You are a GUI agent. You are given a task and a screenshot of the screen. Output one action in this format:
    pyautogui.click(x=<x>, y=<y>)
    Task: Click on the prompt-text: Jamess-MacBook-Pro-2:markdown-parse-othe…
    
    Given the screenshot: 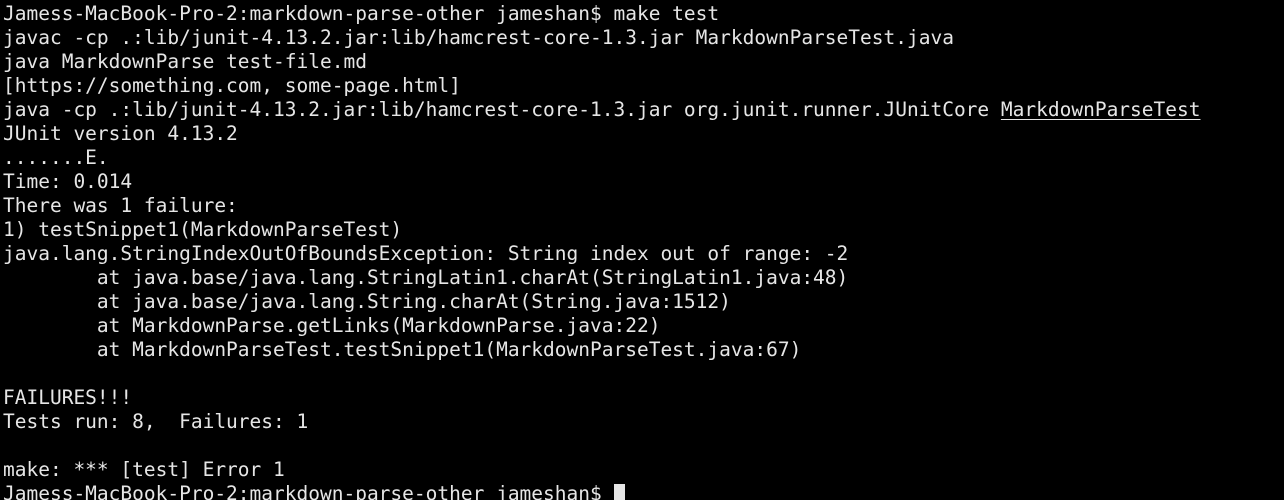 What is the action you would take?
    pyautogui.click(x=308, y=491)
    